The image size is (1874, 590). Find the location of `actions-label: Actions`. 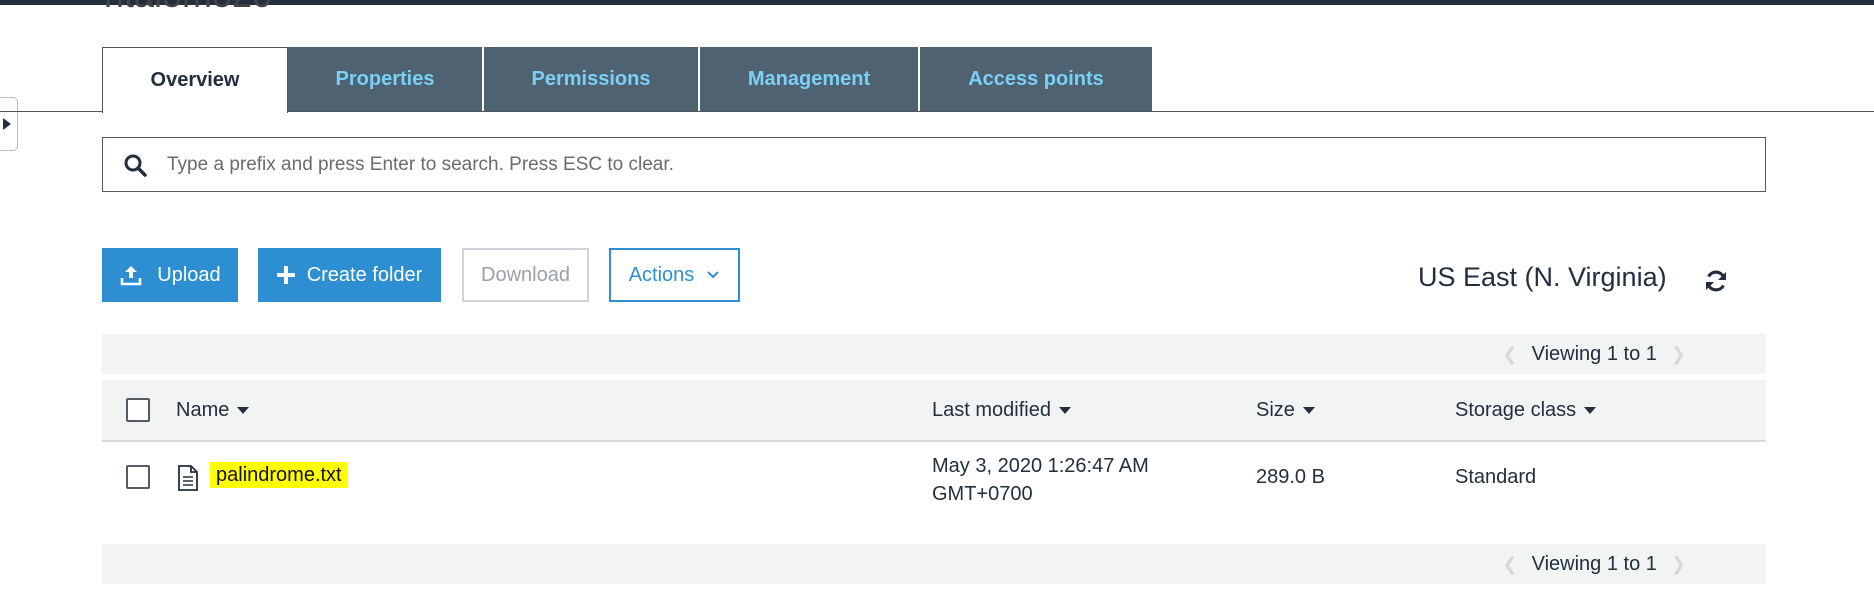

actions-label: Actions is located at coordinates (661, 274).